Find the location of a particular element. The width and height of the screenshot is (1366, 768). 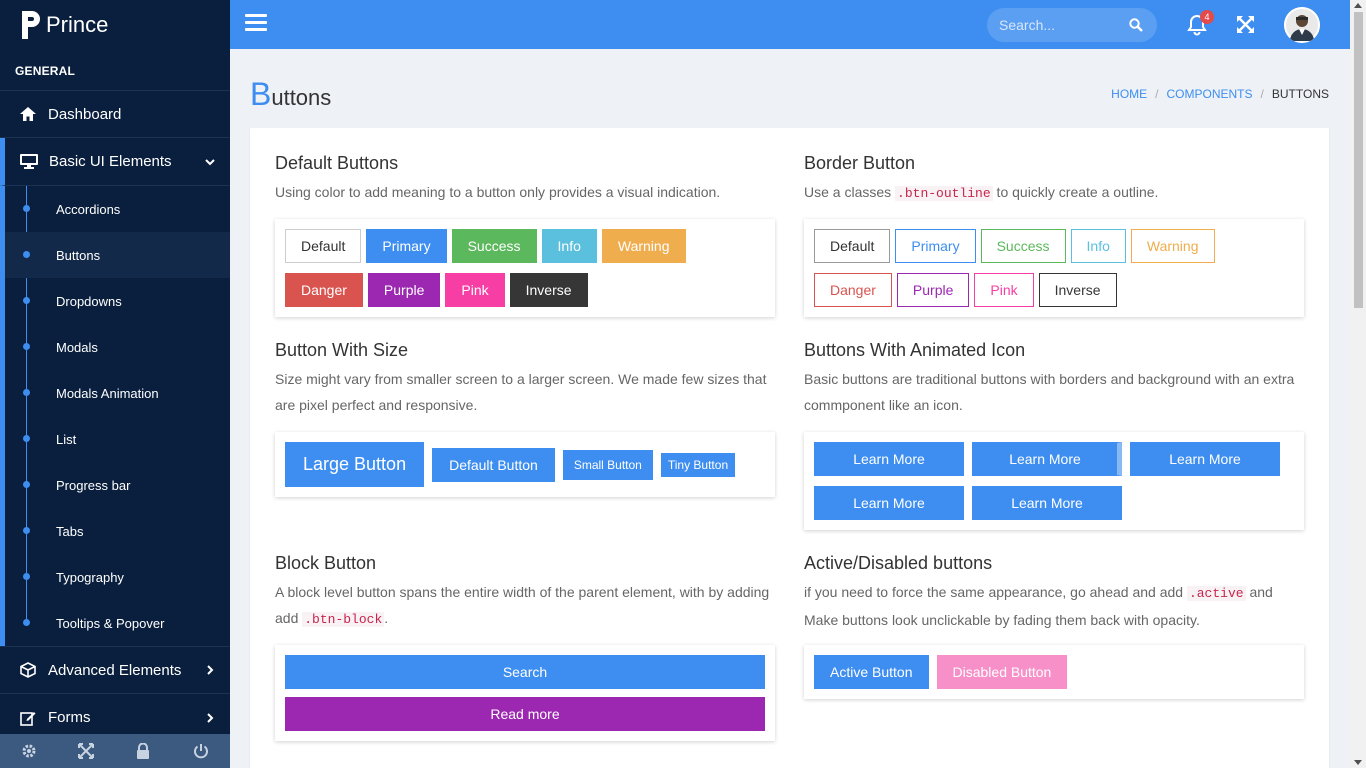

outline-info-button: Info is located at coordinates (1098, 246).